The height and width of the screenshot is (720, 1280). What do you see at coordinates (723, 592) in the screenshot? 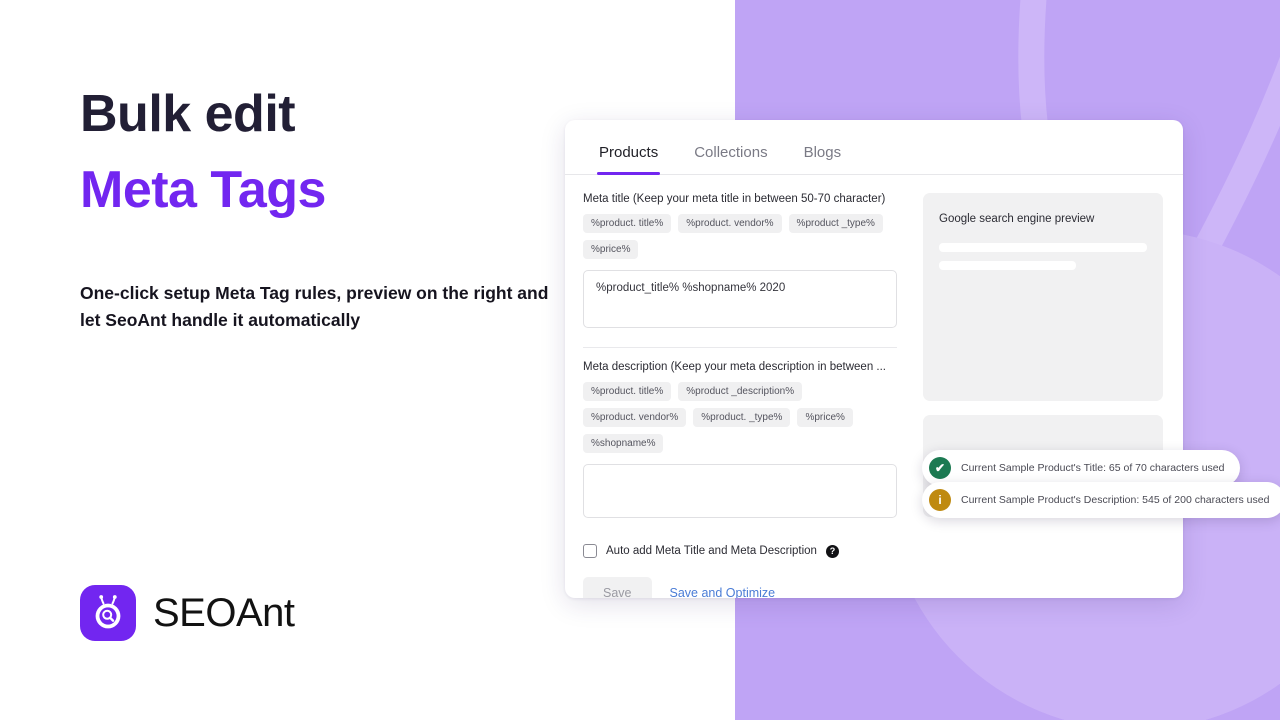
I see `save-and-optimize-link: Save and Optimize` at bounding box center [723, 592].